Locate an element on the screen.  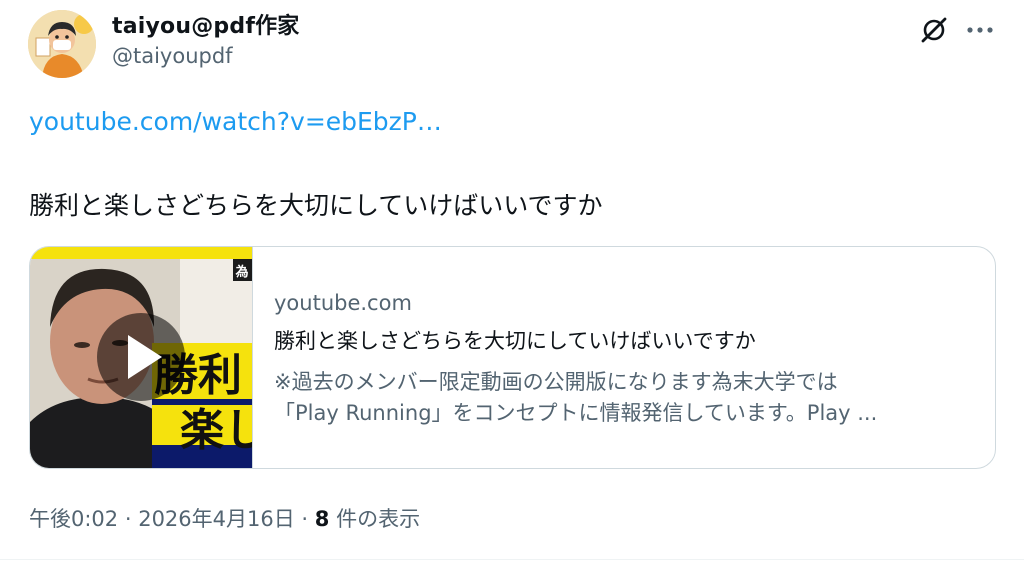
views-count: 8 is located at coordinates (322, 519).